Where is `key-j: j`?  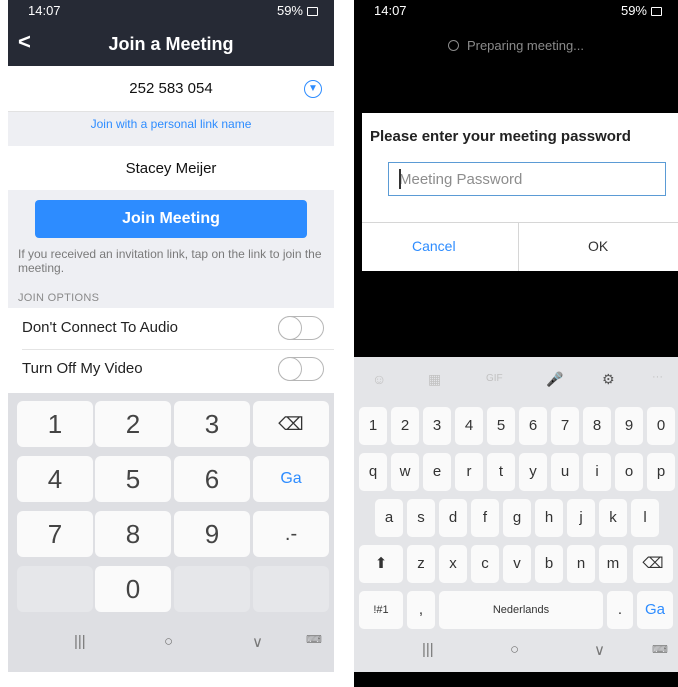
key-j: j is located at coordinates (581, 518).